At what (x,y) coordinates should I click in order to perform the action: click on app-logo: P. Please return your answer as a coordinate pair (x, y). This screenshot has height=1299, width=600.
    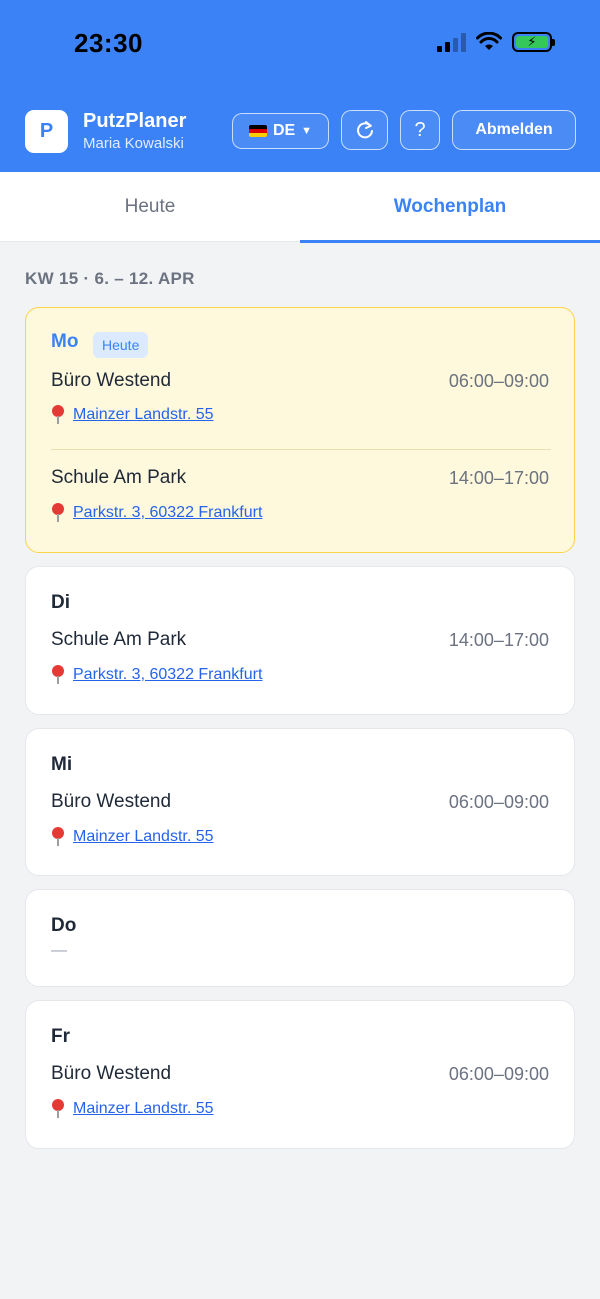
    Looking at the image, I should click on (46, 131).